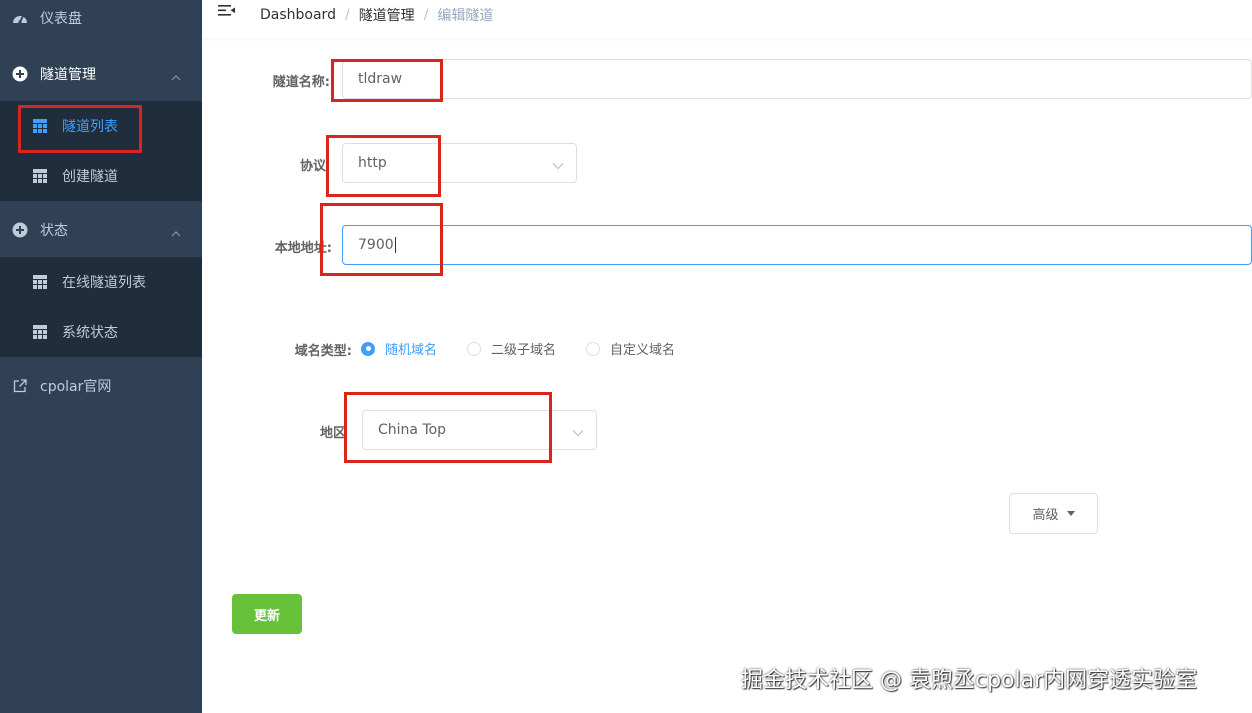 The height and width of the screenshot is (713, 1252). Describe the element at coordinates (301, 82) in the screenshot. I see `tunnel-name-label: 隧道名称:` at that location.